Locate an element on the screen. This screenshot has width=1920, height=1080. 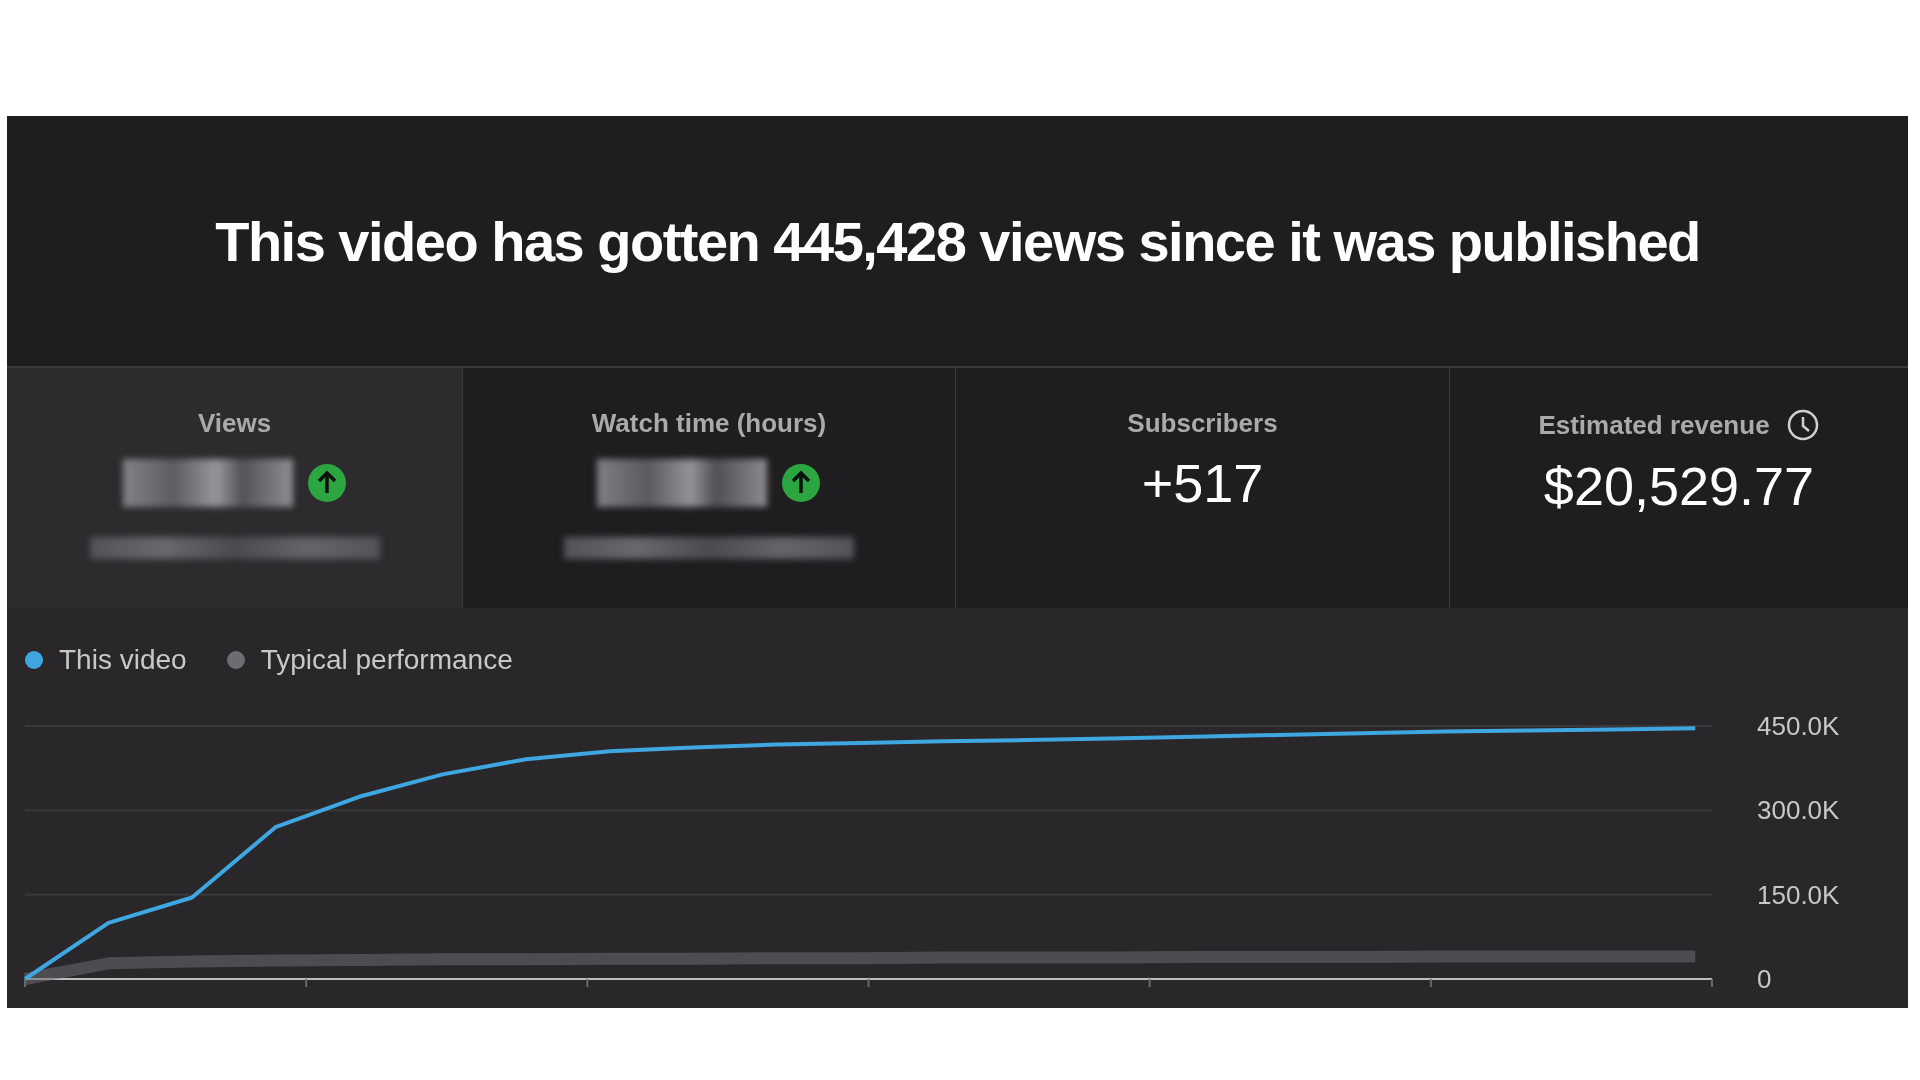
metric-value: +517 is located at coordinates (1202, 483).